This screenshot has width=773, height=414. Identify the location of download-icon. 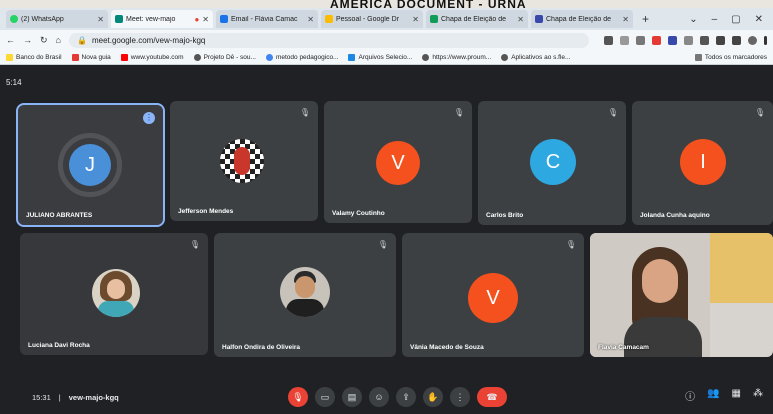
(720, 40).